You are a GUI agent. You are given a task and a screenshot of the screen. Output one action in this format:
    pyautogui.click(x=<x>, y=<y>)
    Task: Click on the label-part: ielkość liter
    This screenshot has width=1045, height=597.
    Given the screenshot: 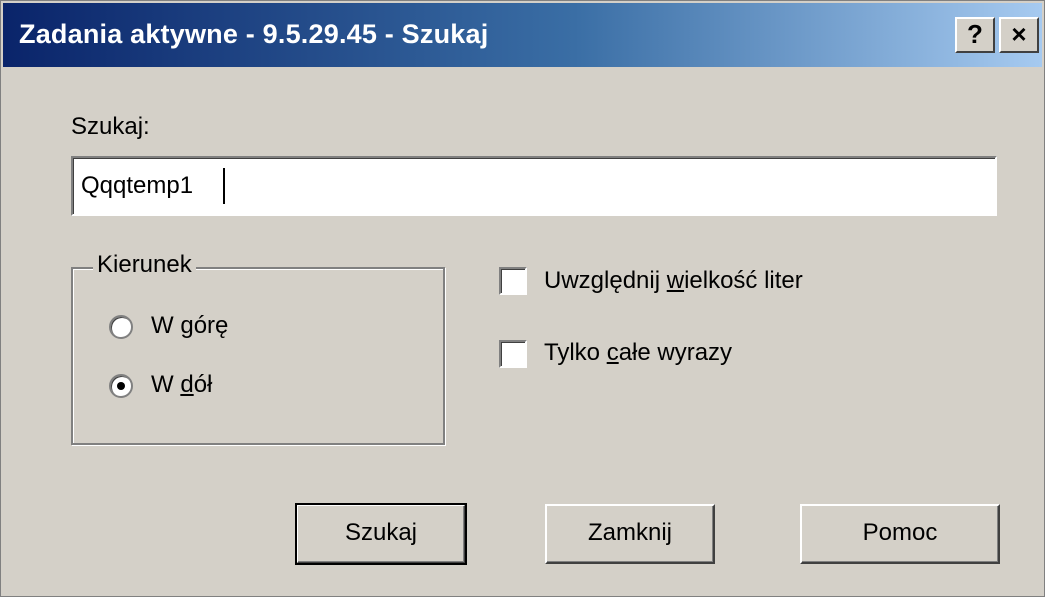 What is the action you would take?
    pyautogui.click(x=743, y=280)
    